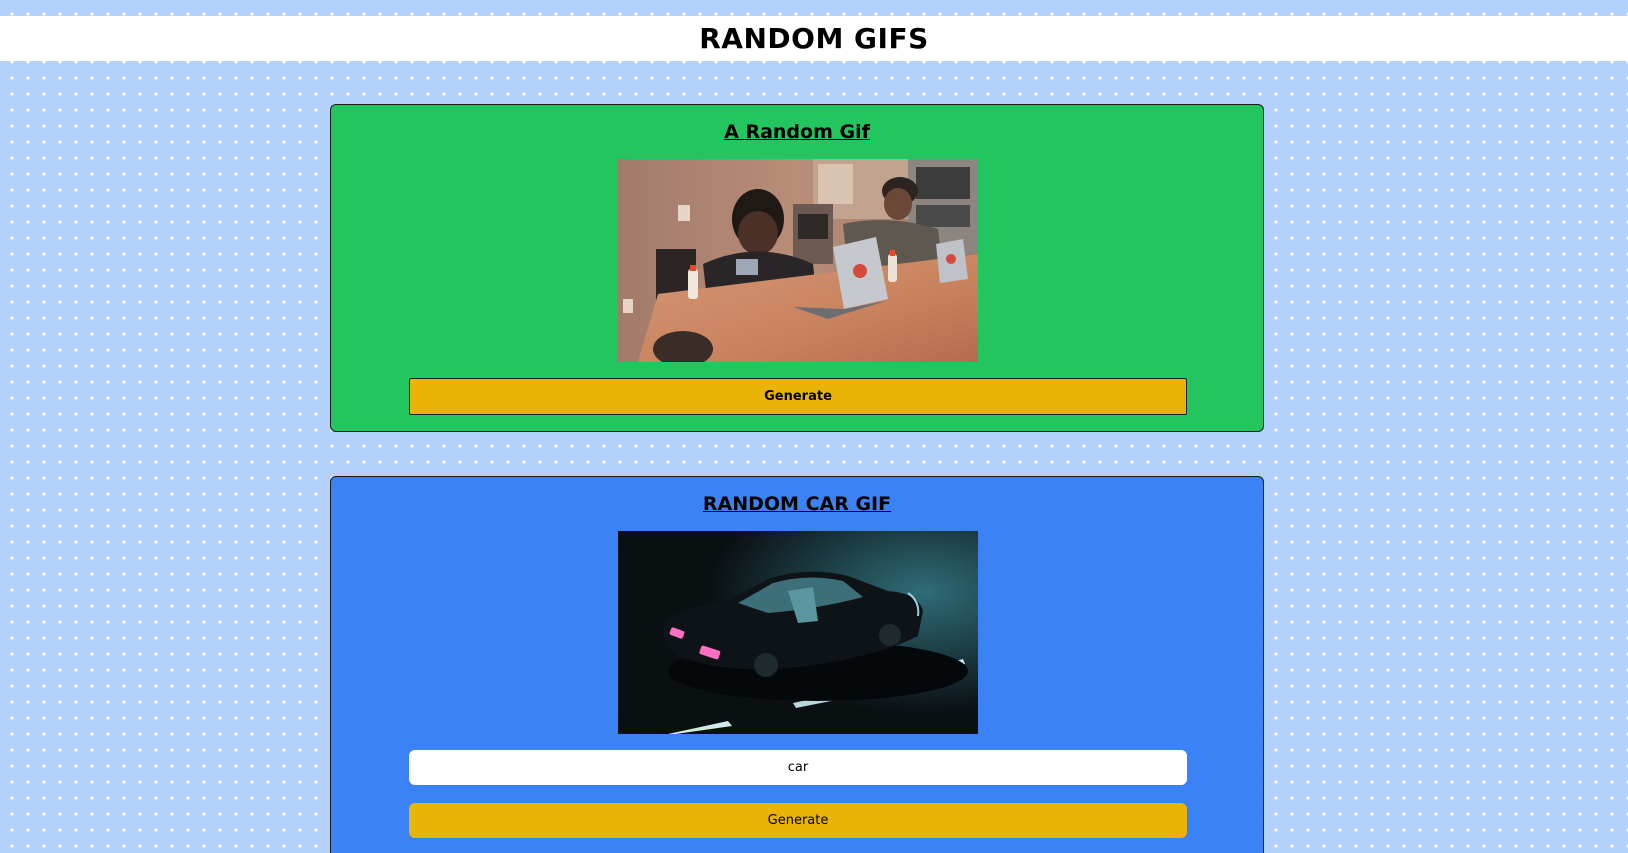 This screenshot has width=1628, height=853. I want to click on car-gif-image, so click(798, 632).